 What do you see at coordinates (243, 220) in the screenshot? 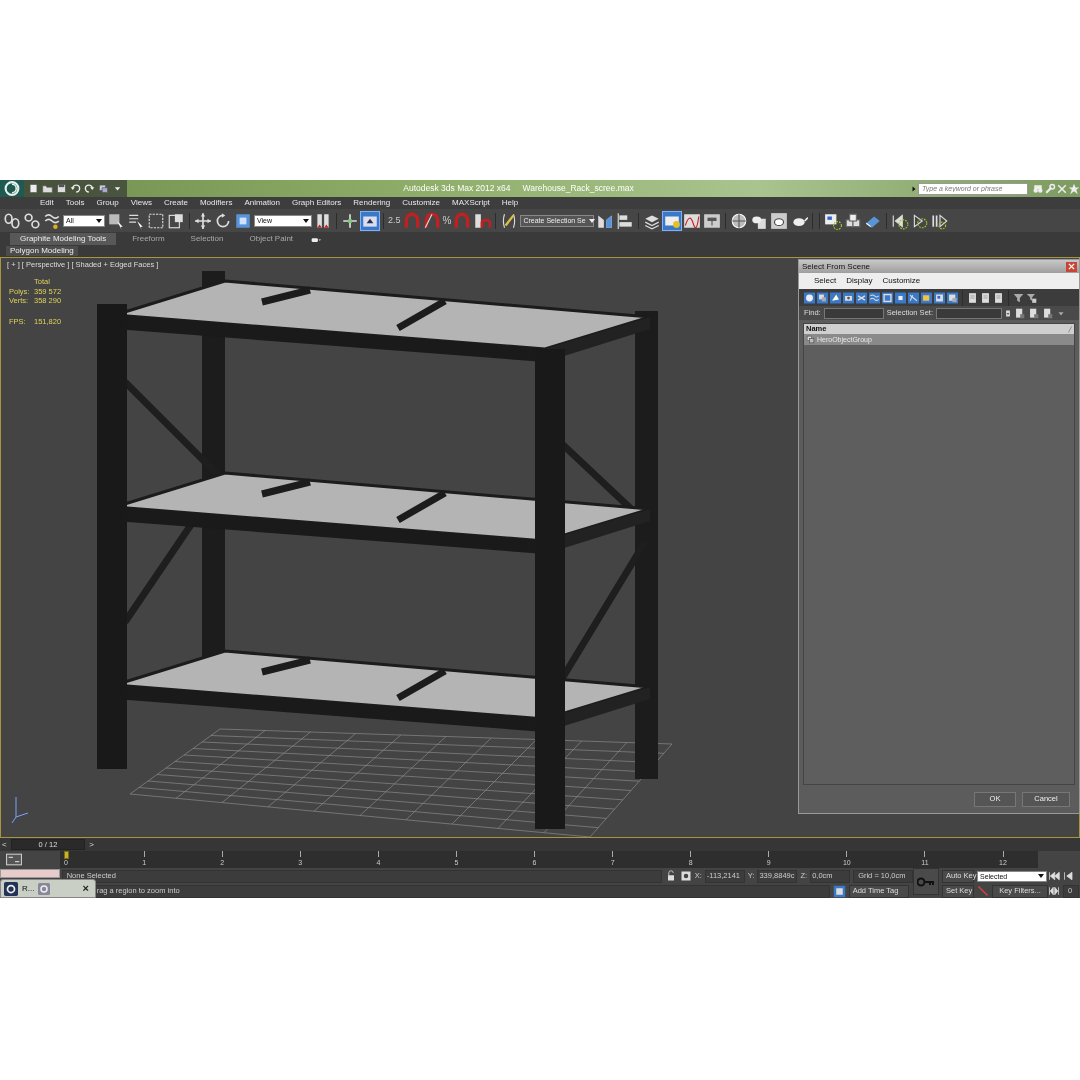
I see `scale-icon` at bounding box center [243, 220].